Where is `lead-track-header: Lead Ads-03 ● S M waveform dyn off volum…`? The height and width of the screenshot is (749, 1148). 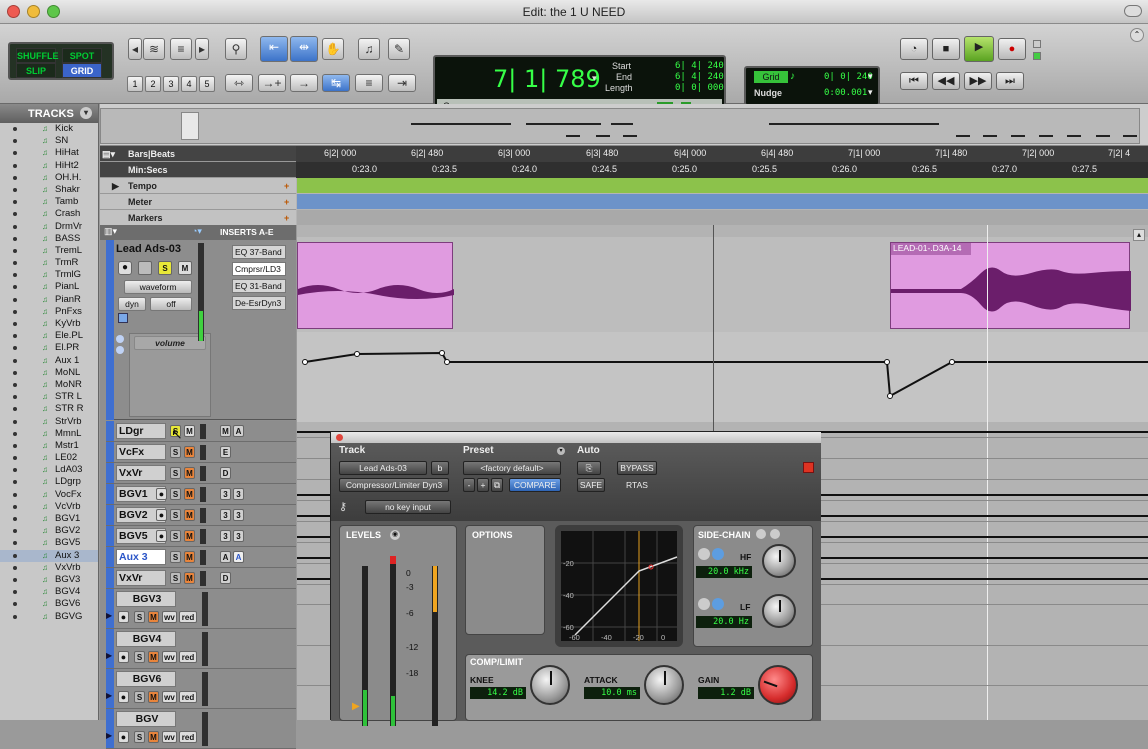 lead-track-header: Lead Ads-03 ● S M waveform dyn off volum… is located at coordinates (201, 330).